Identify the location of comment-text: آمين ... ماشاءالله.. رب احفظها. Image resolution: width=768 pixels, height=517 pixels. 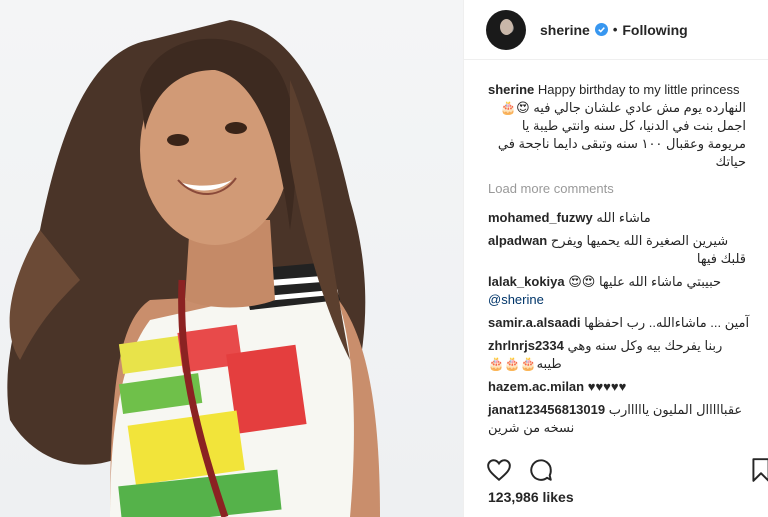
(667, 322).